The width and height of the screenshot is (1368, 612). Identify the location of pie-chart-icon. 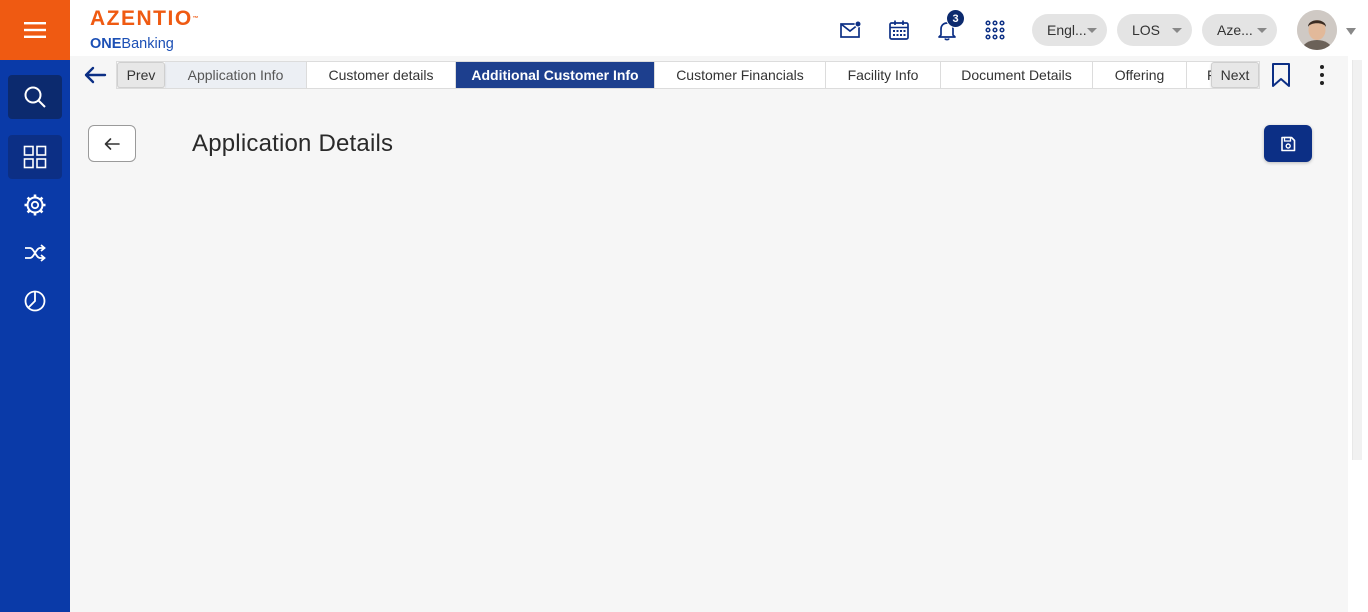
(35, 301).